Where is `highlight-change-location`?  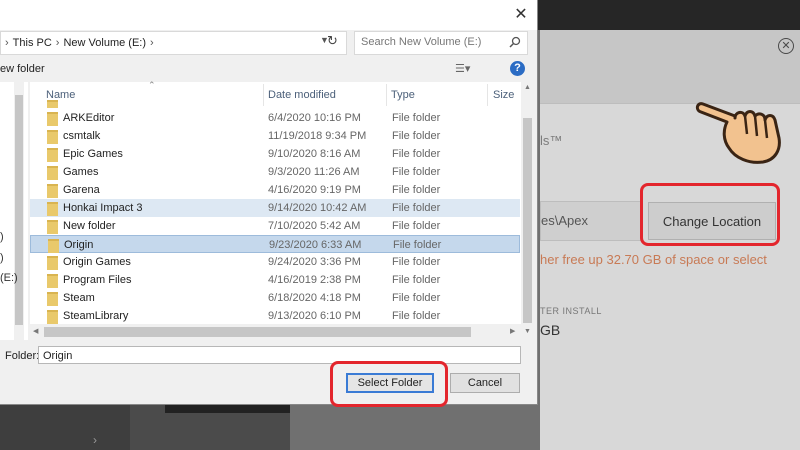 highlight-change-location is located at coordinates (710, 214).